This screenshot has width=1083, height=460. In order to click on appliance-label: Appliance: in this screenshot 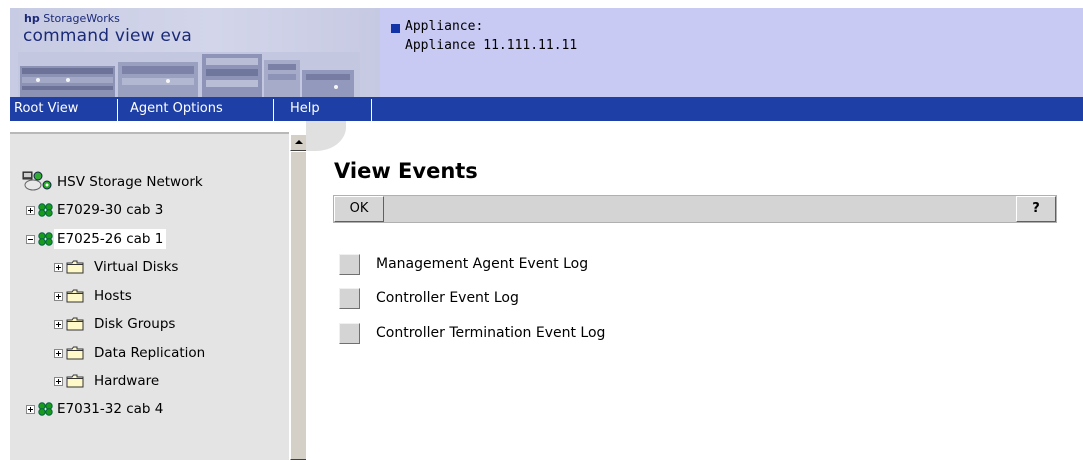, I will do `click(444, 26)`.